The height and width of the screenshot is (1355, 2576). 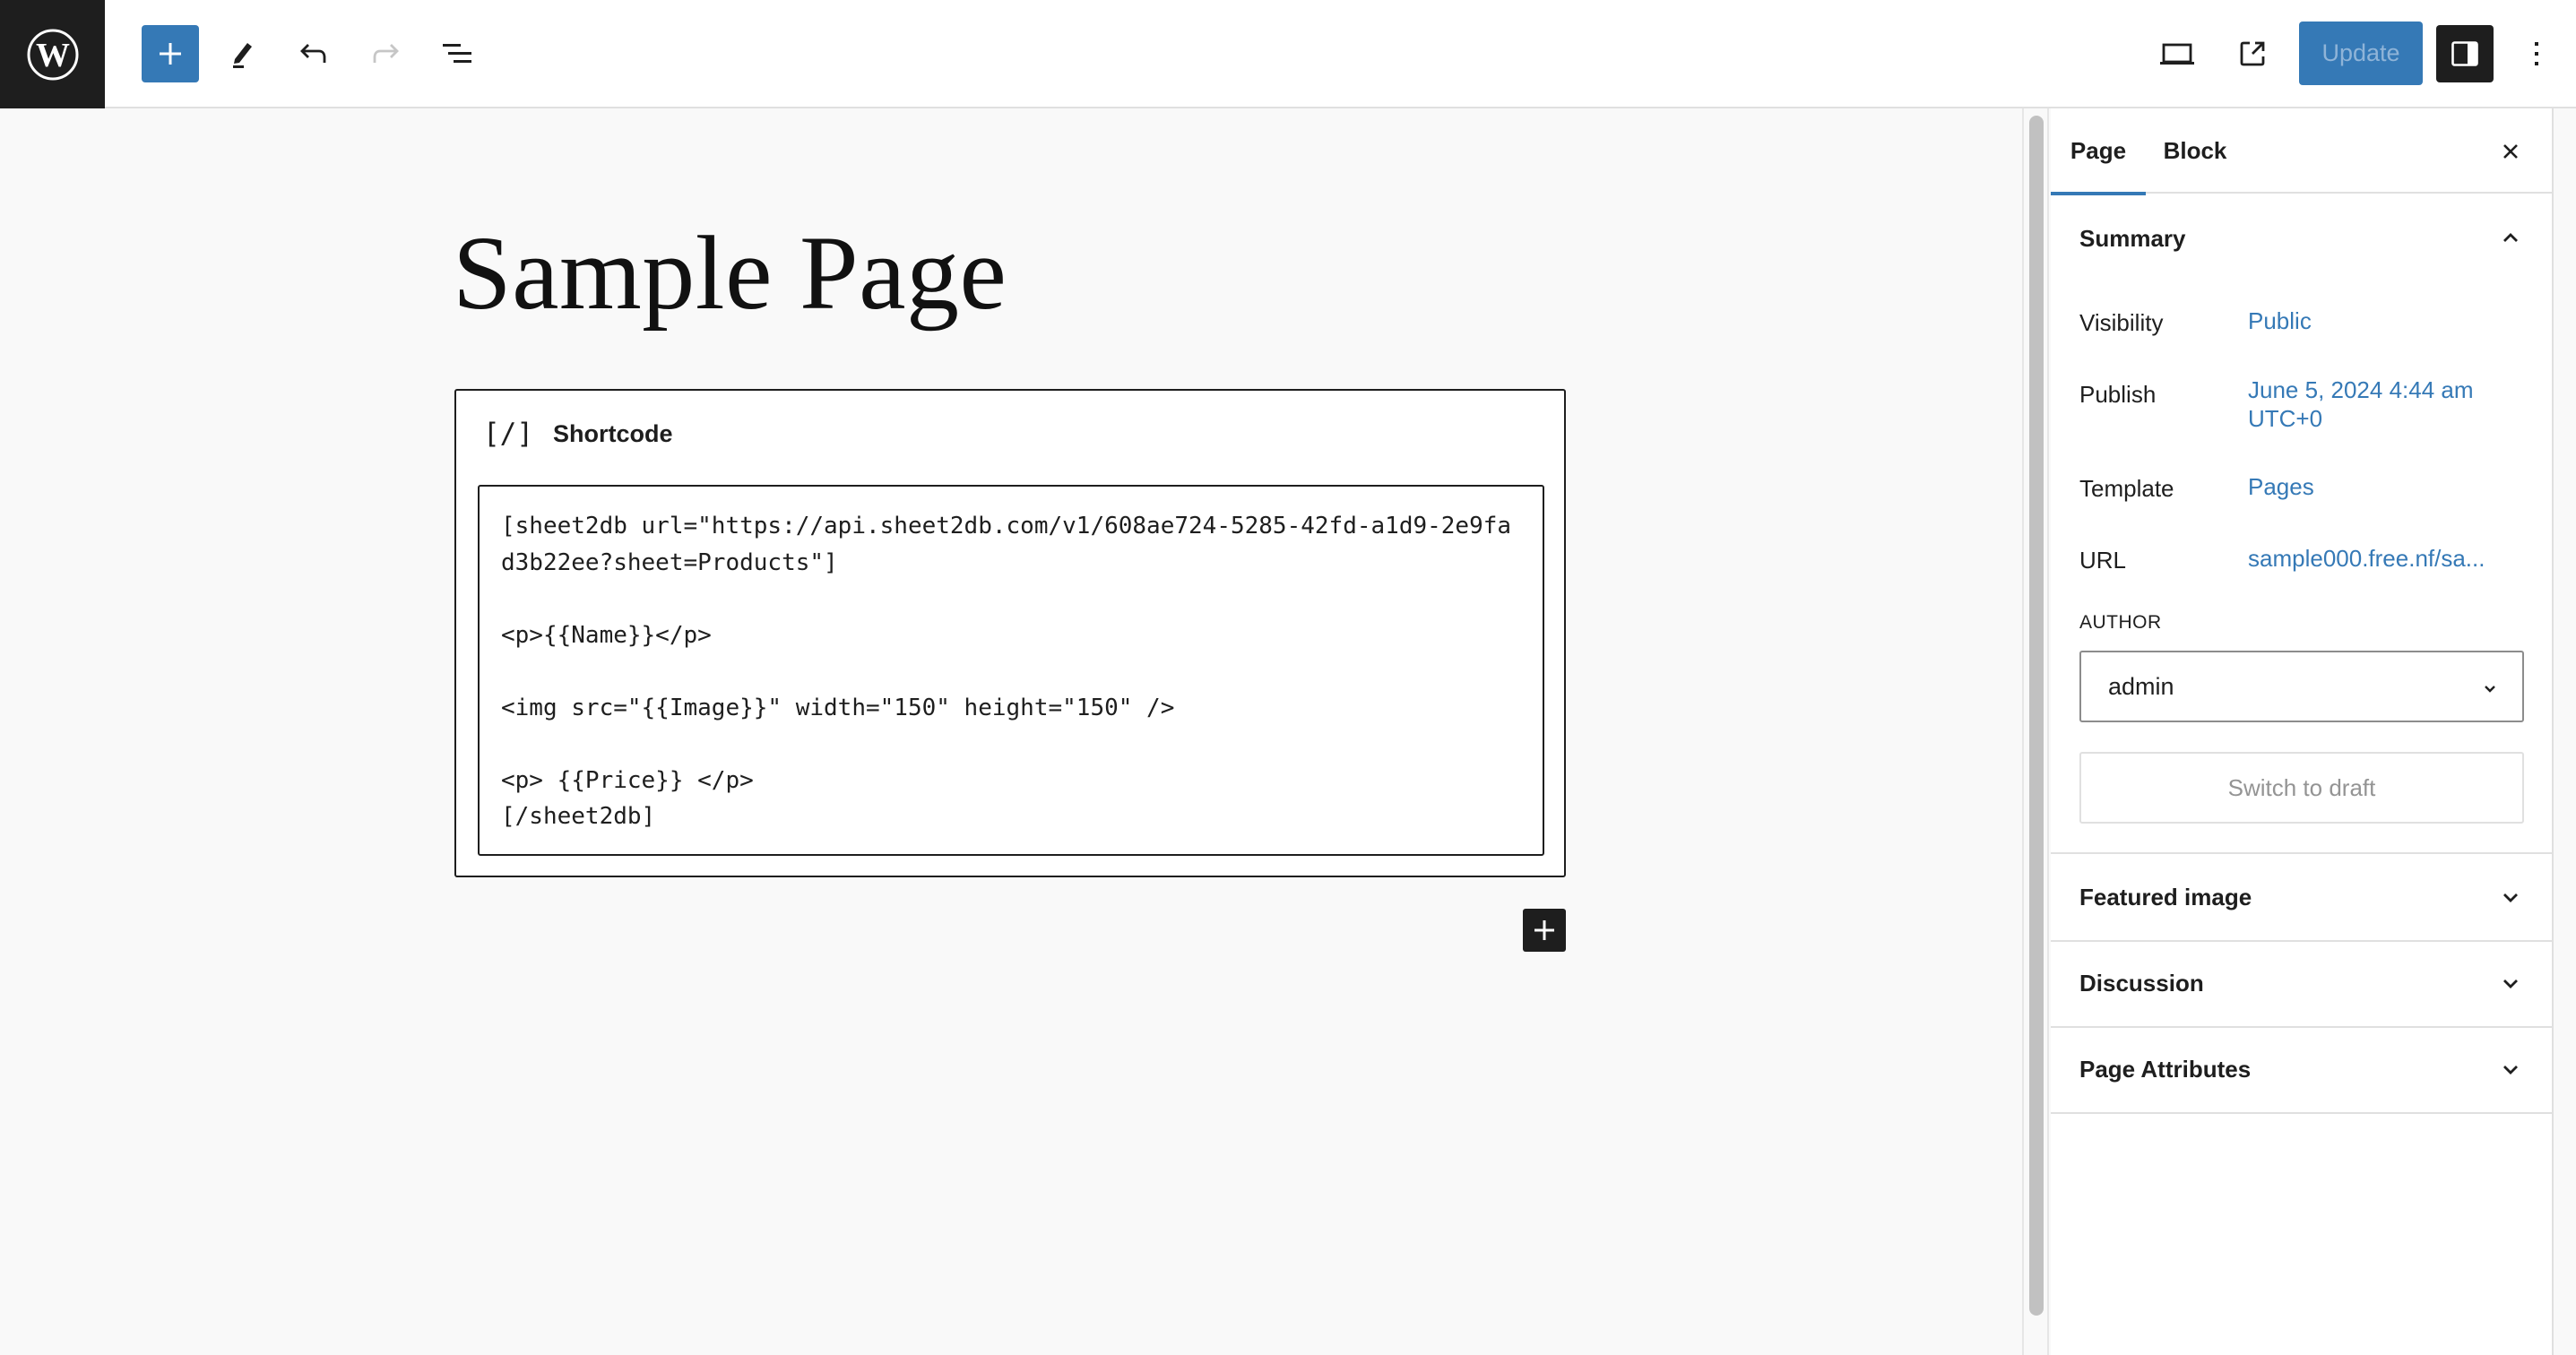 I want to click on desktop-icon, so click(x=2177, y=54).